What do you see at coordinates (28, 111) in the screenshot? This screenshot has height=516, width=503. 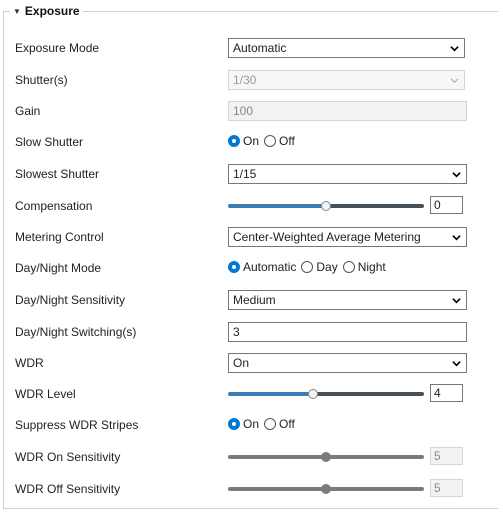 I see `gain-label: Gain` at bounding box center [28, 111].